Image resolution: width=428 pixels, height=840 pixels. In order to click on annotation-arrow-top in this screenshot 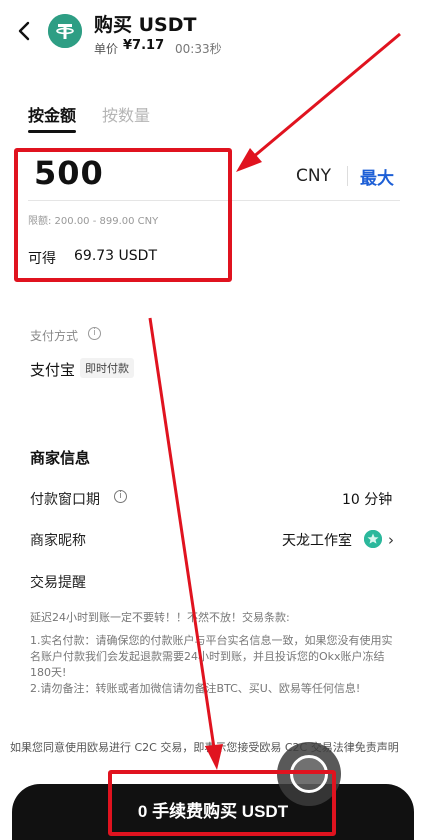, I will do `click(318, 102)`.